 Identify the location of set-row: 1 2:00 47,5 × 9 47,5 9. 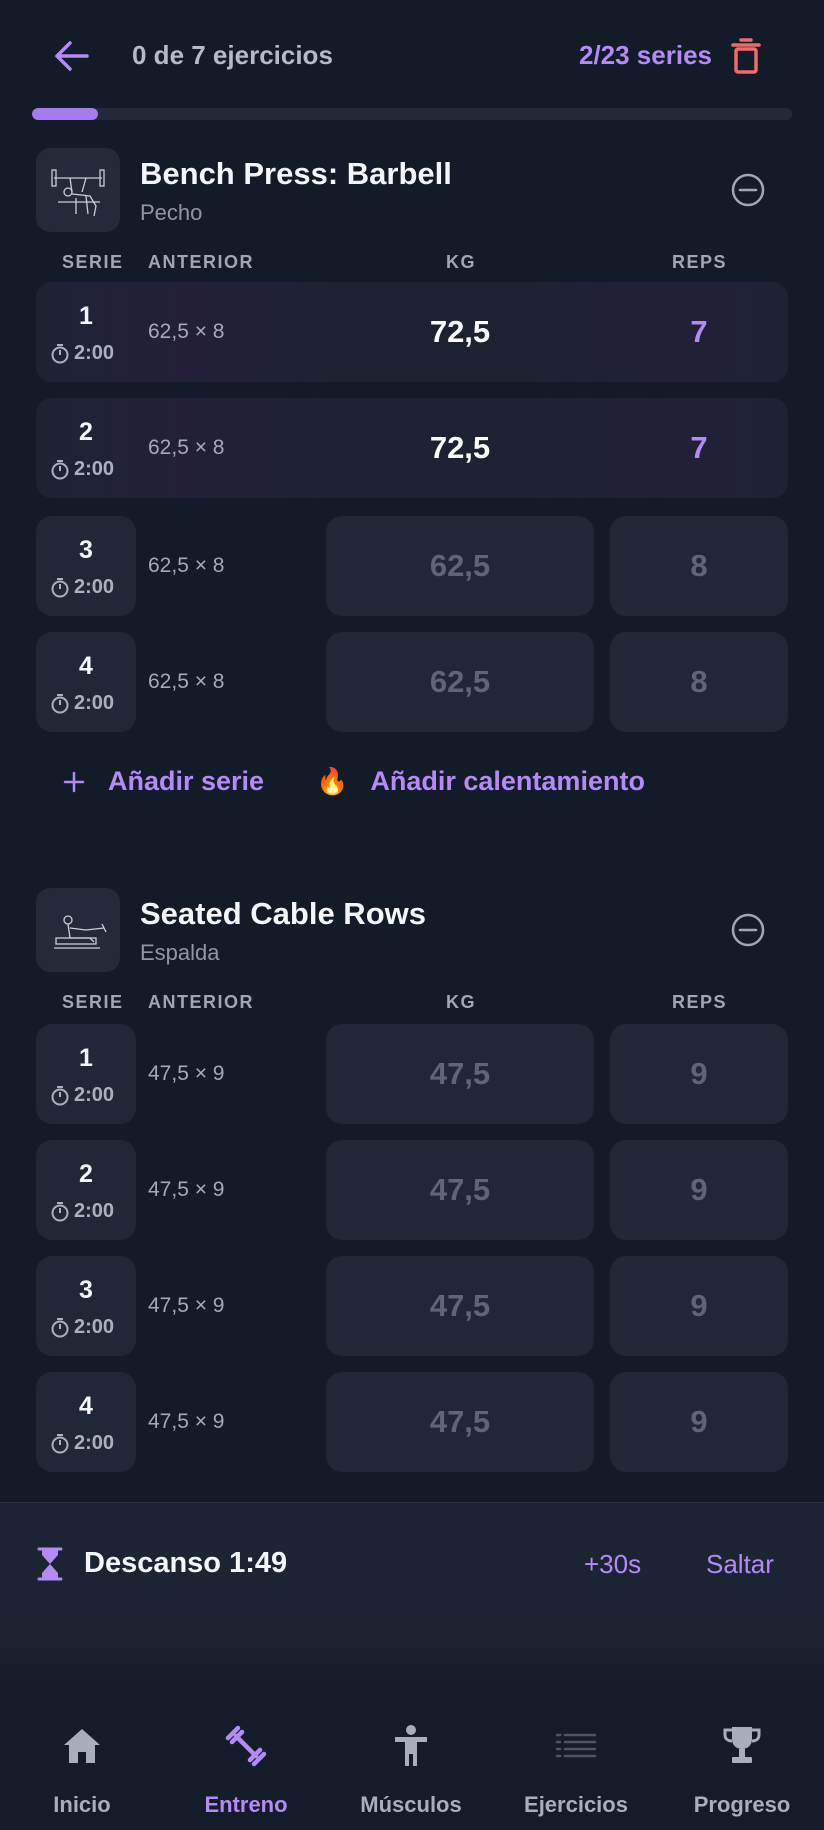
(412, 1074).